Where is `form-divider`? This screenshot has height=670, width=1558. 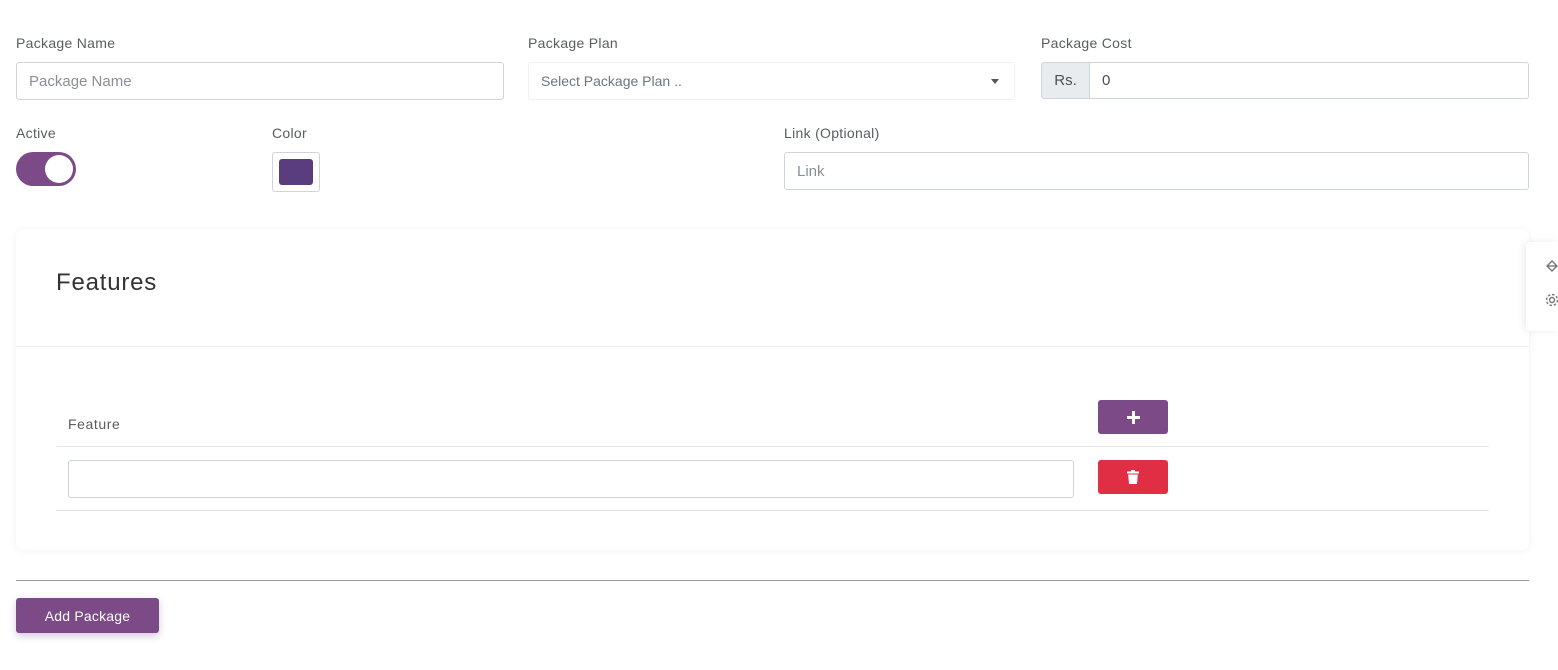 form-divider is located at coordinates (772, 580).